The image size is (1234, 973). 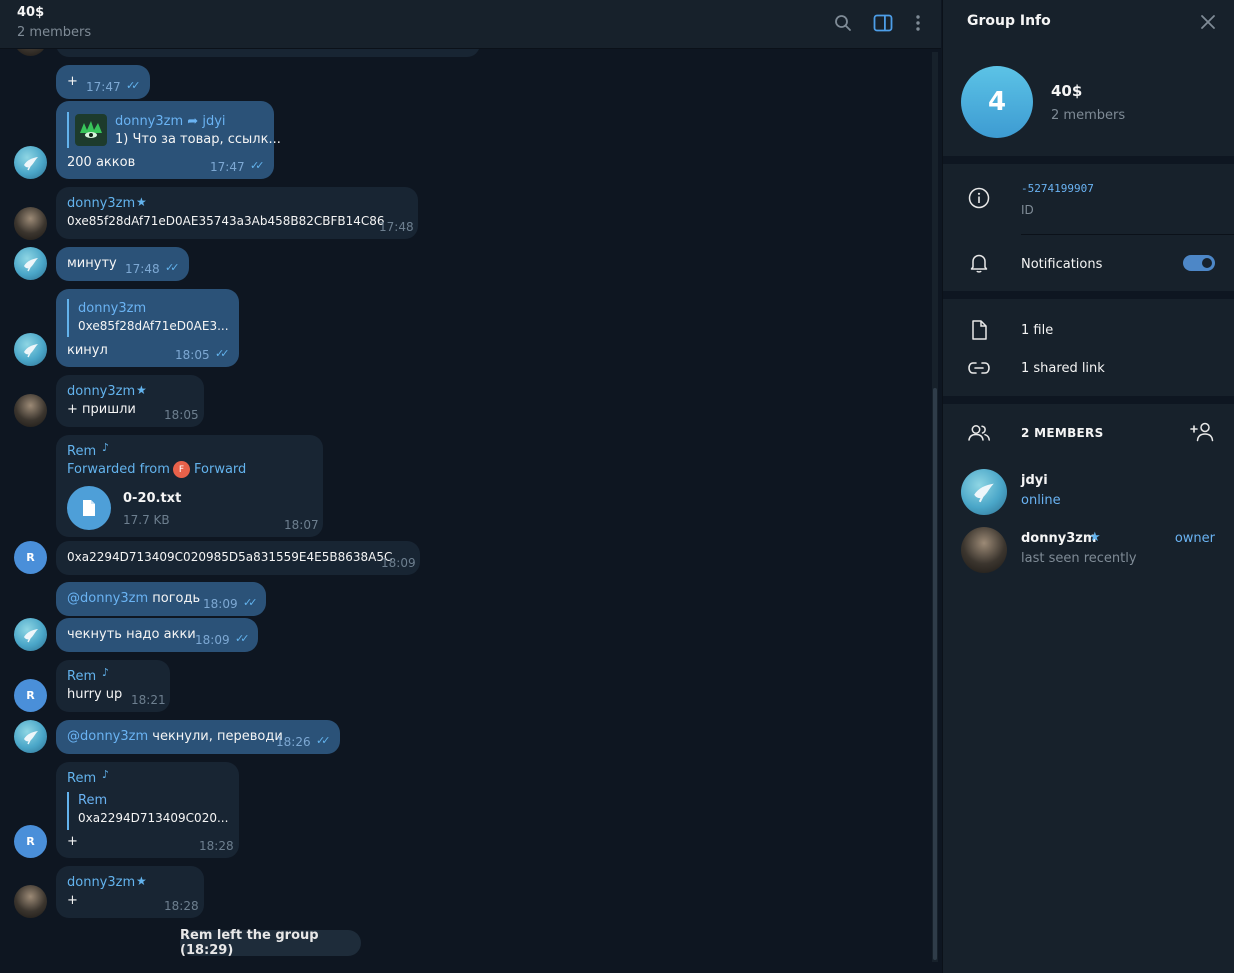 What do you see at coordinates (270, 943) in the screenshot?
I see `service-message: Rem left the group (18:29)` at bounding box center [270, 943].